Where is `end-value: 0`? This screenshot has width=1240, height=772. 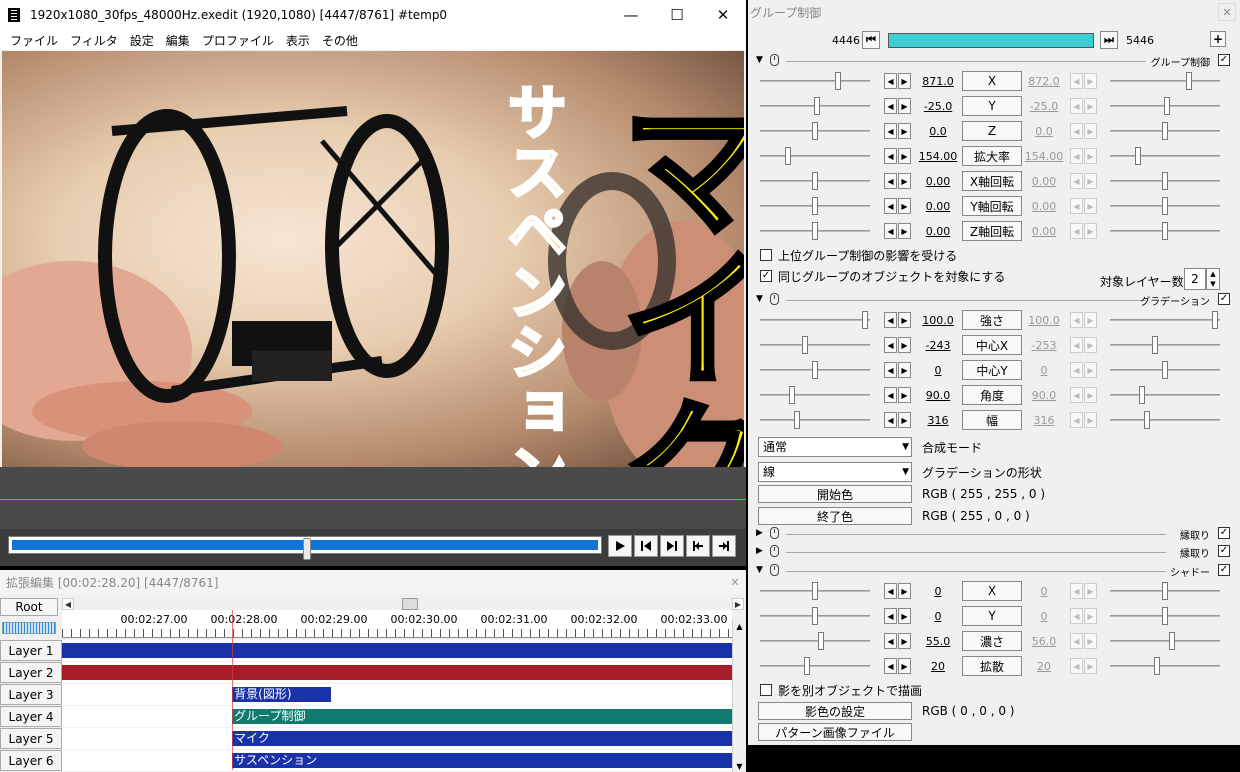 end-value: 0 is located at coordinates (1044, 370).